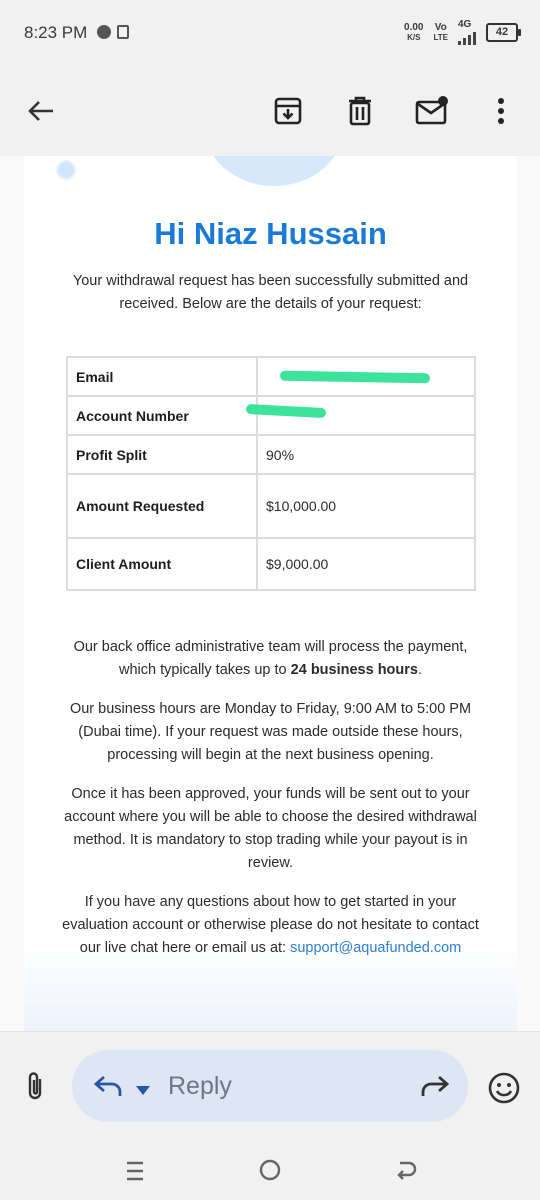 The image size is (540, 1200). I want to click on account-number-label: Account Number, so click(162, 415).